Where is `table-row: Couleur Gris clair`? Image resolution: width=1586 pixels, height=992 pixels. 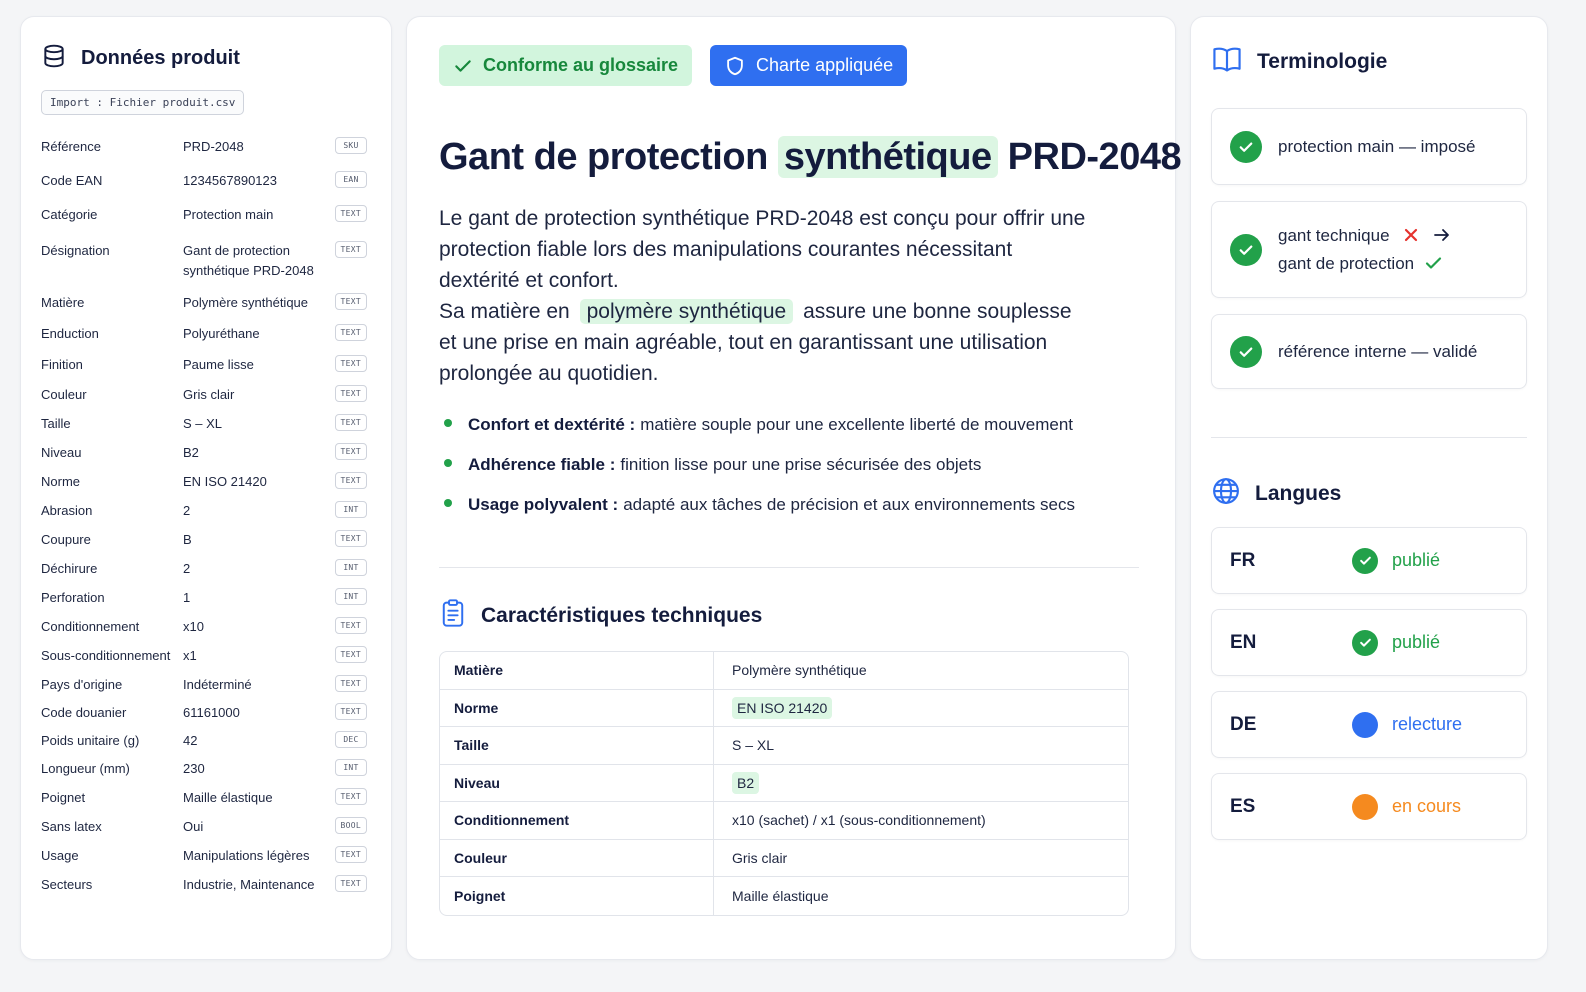
table-row: Couleur Gris clair is located at coordinates (784, 858).